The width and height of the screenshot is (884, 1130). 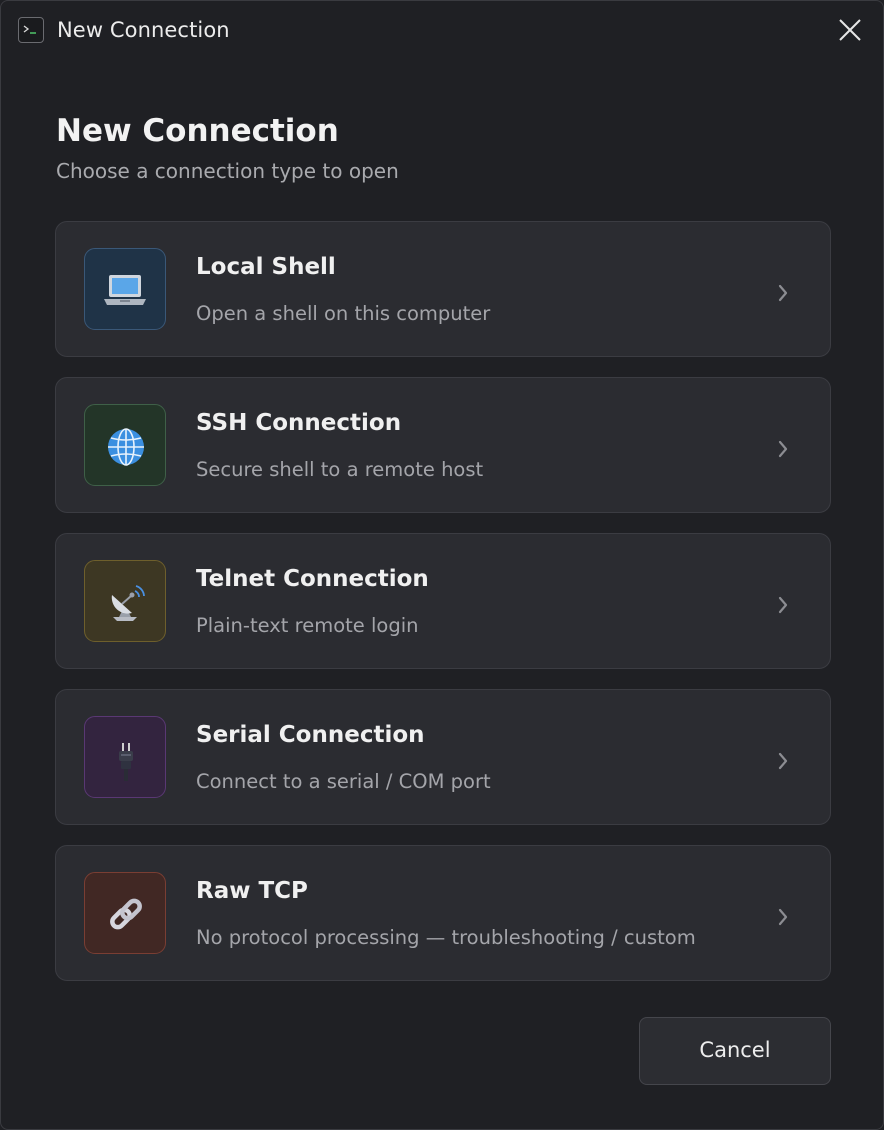 I want to click on option-title: Local Shell, so click(x=266, y=267).